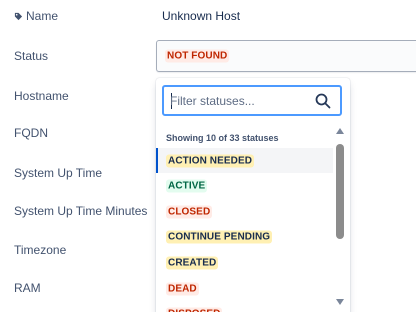  Describe the element at coordinates (244, 307) in the screenshot. I see `status-option: DISPOSED` at that location.